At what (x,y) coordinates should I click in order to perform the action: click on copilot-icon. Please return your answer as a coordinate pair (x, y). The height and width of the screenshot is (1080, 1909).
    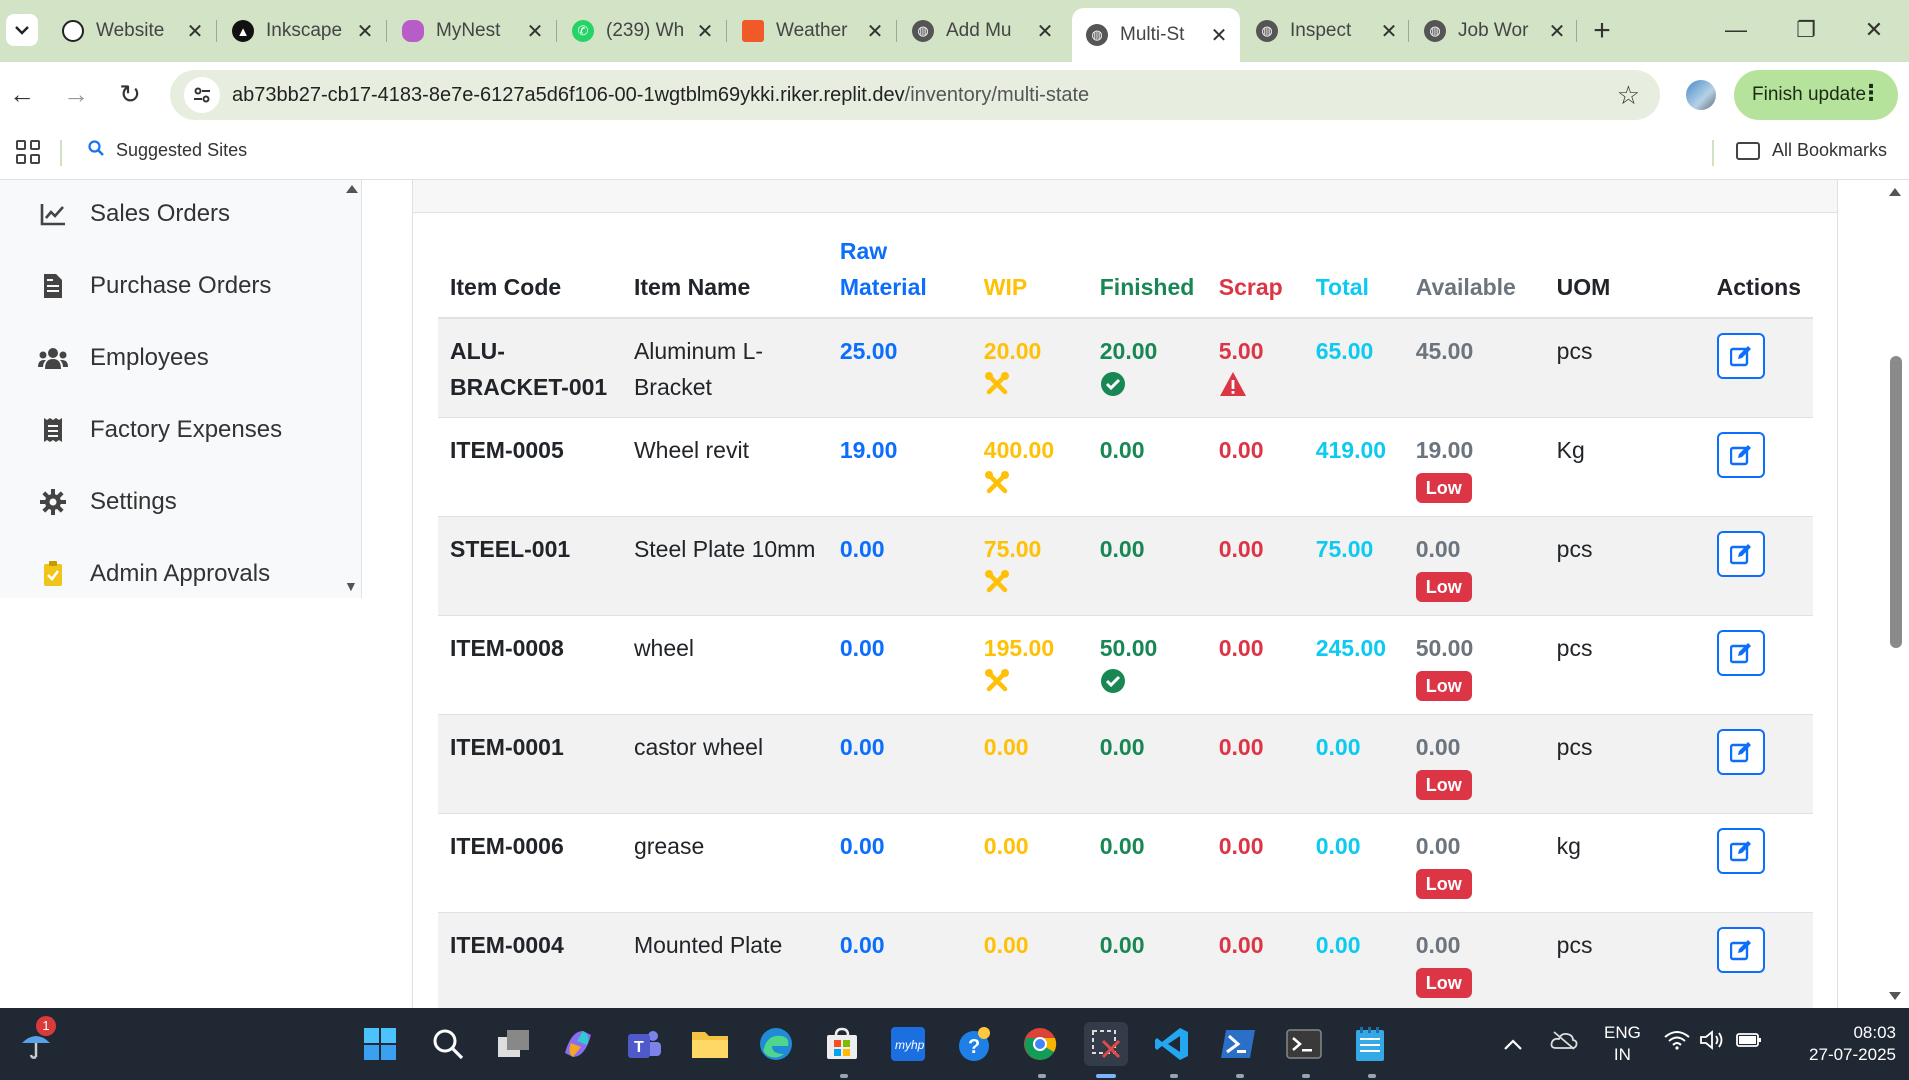
    Looking at the image, I should click on (578, 1044).